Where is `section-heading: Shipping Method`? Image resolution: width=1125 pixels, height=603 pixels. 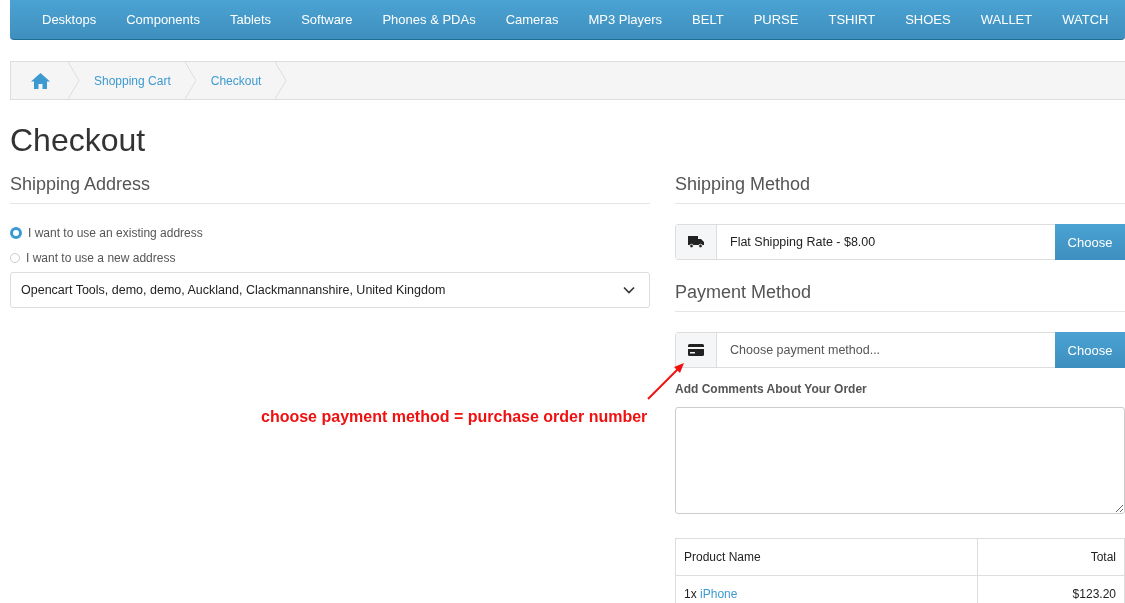 section-heading: Shipping Method is located at coordinates (900, 185).